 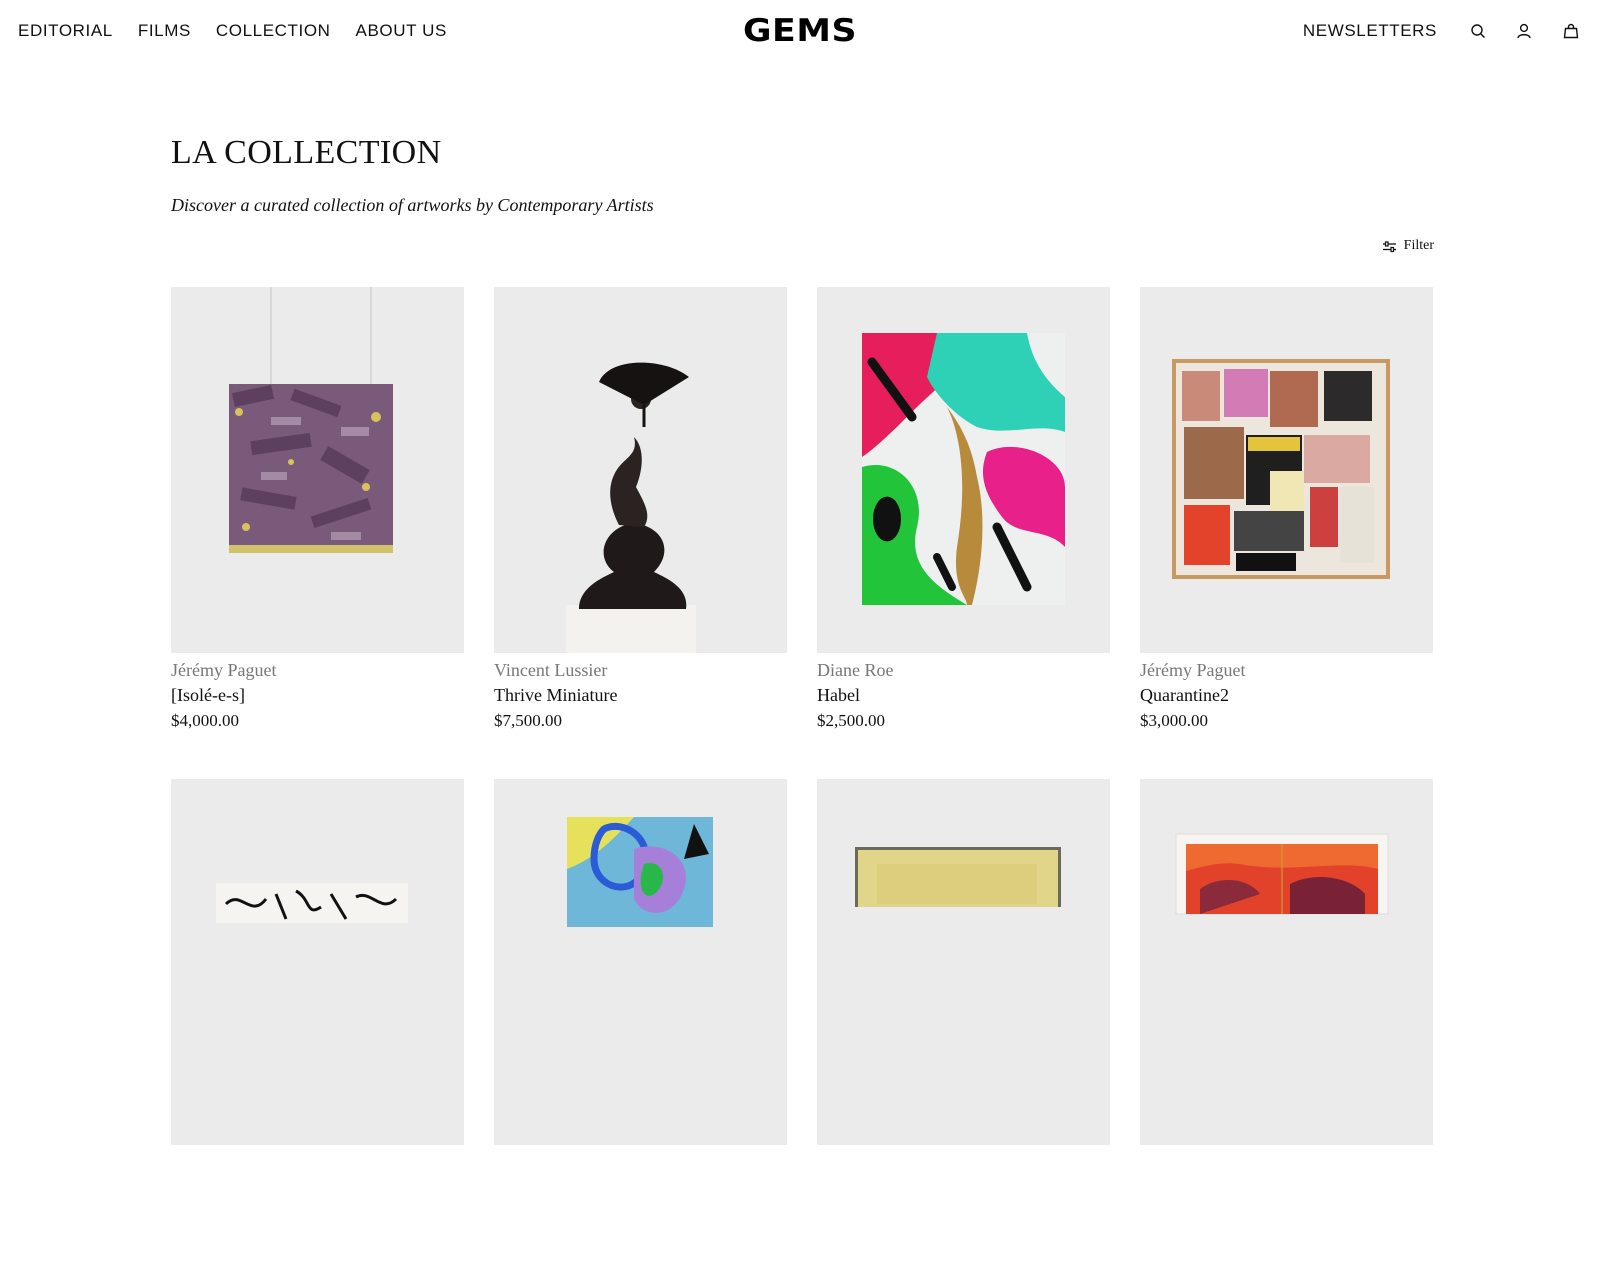 What do you see at coordinates (1451, 31) in the screenshot?
I see `header-actions: NEWSLETTERS` at bounding box center [1451, 31].